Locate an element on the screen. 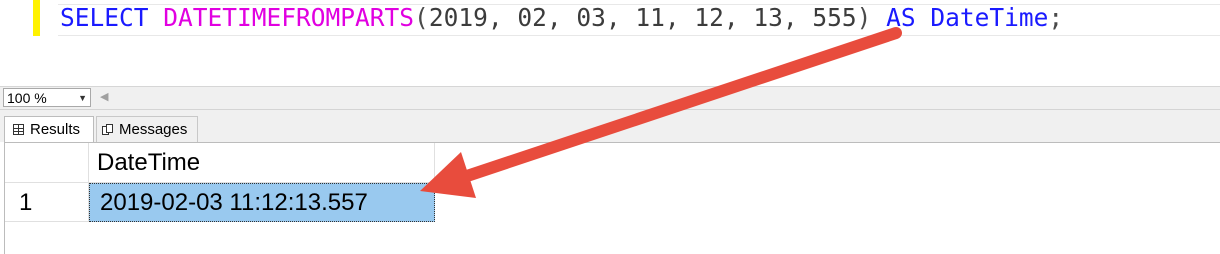  open-paren: ( is located at coordinates (421, 17).